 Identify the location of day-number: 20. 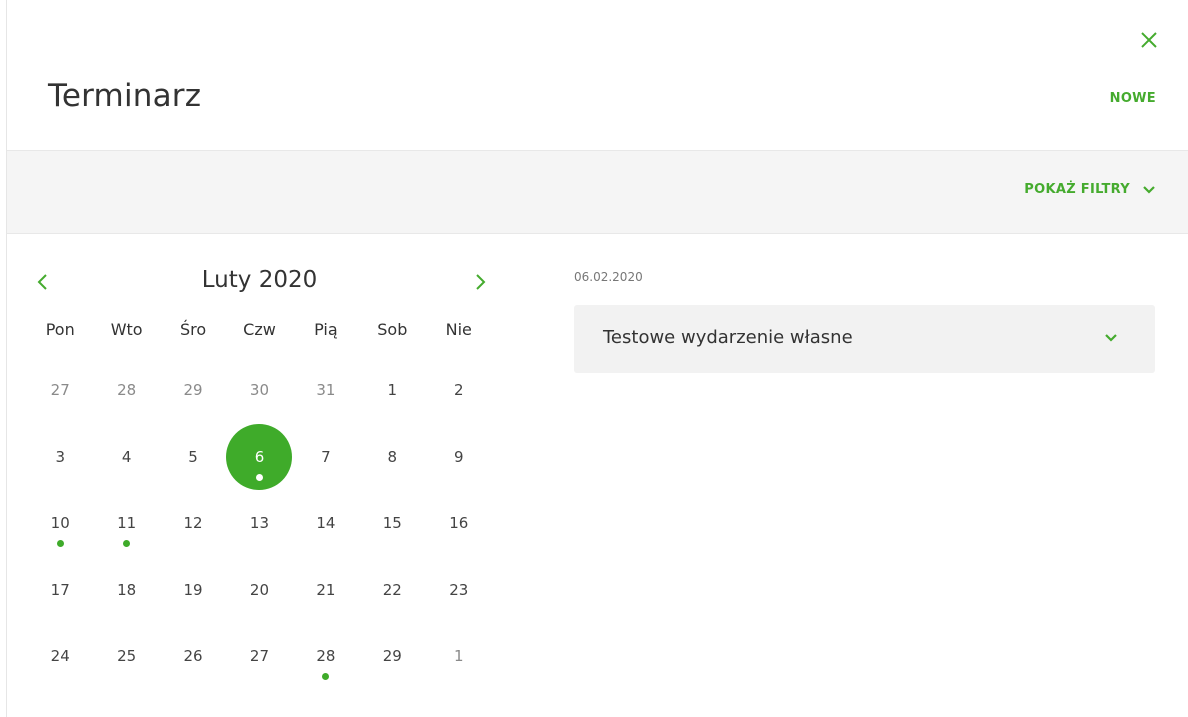
(259, 589).